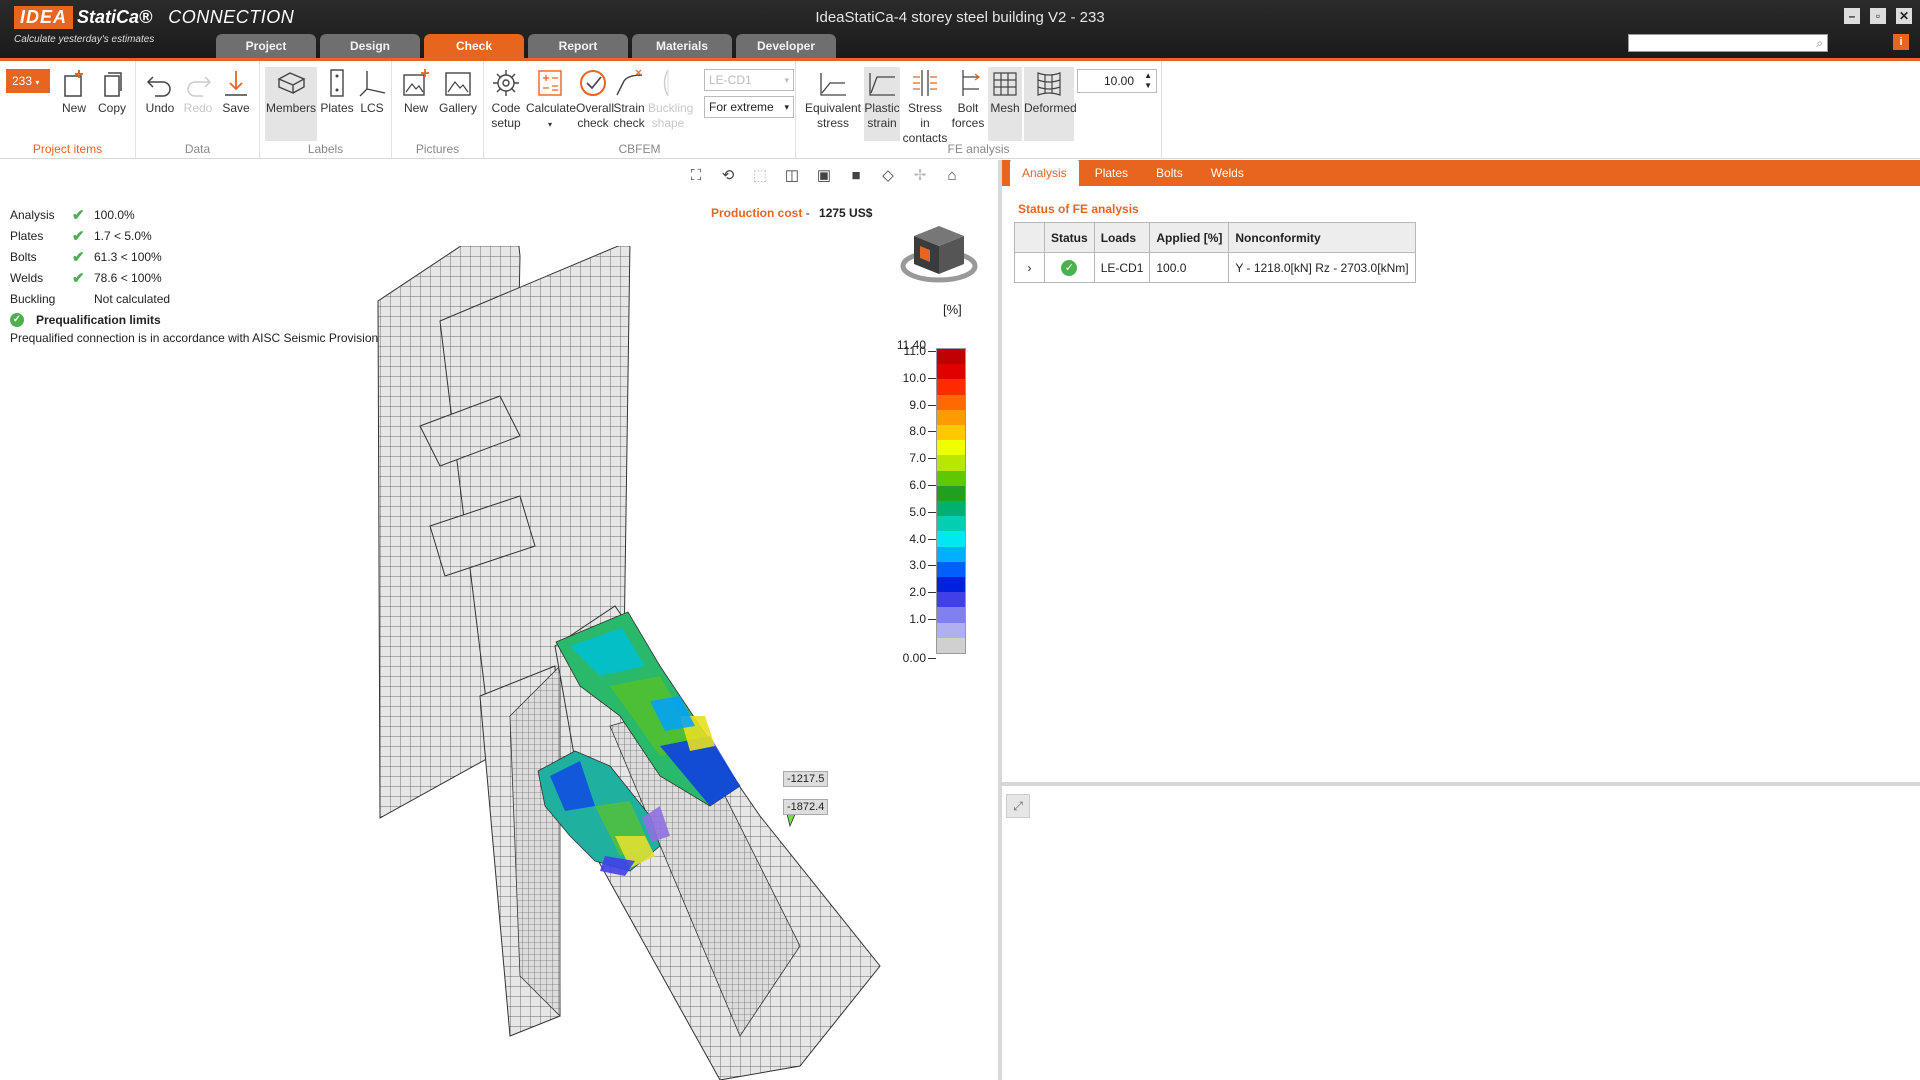 This screenshot has width=1920, height=1080. I want to click on summary-value: Not calculated, so click(132, 298).